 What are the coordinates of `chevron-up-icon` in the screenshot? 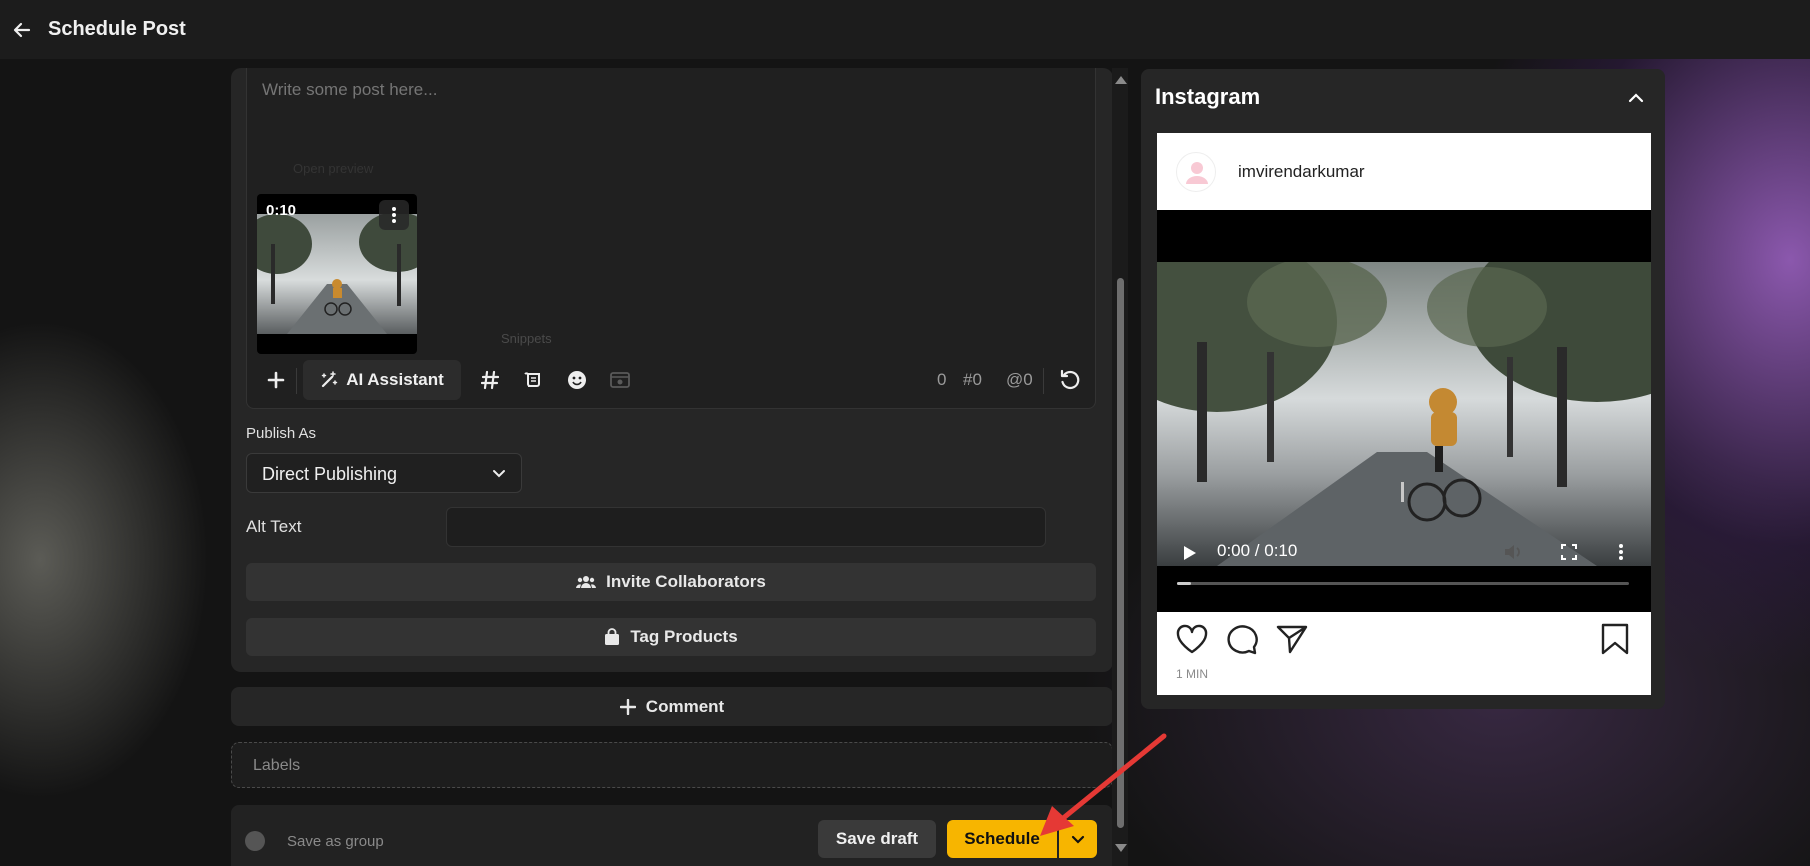 It's located at (1636, 98).